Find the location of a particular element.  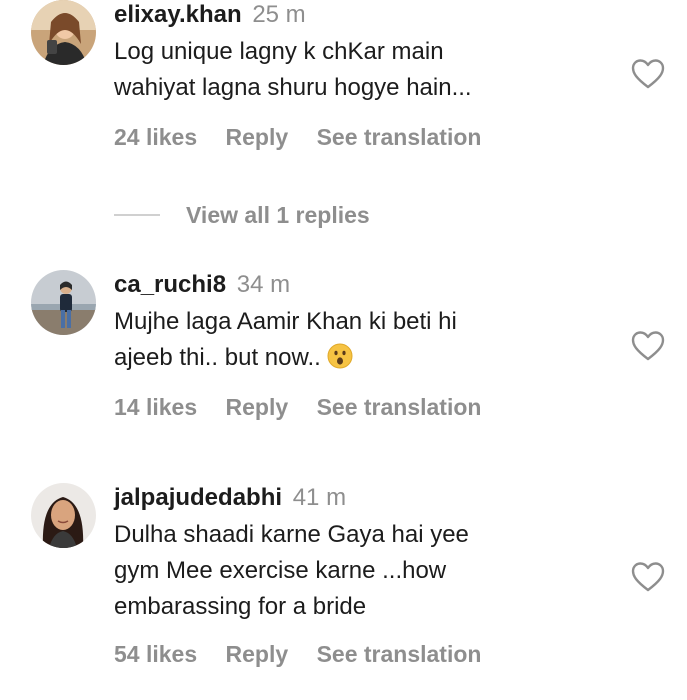

likes-count: 54 likes is located at coordinates (155, 654).